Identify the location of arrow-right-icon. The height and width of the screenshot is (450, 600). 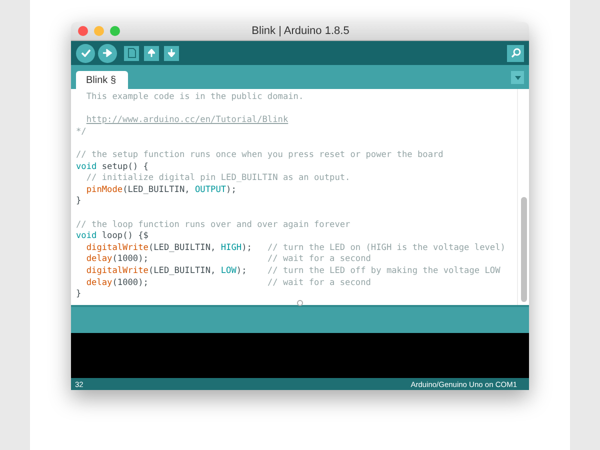
(107, 53).